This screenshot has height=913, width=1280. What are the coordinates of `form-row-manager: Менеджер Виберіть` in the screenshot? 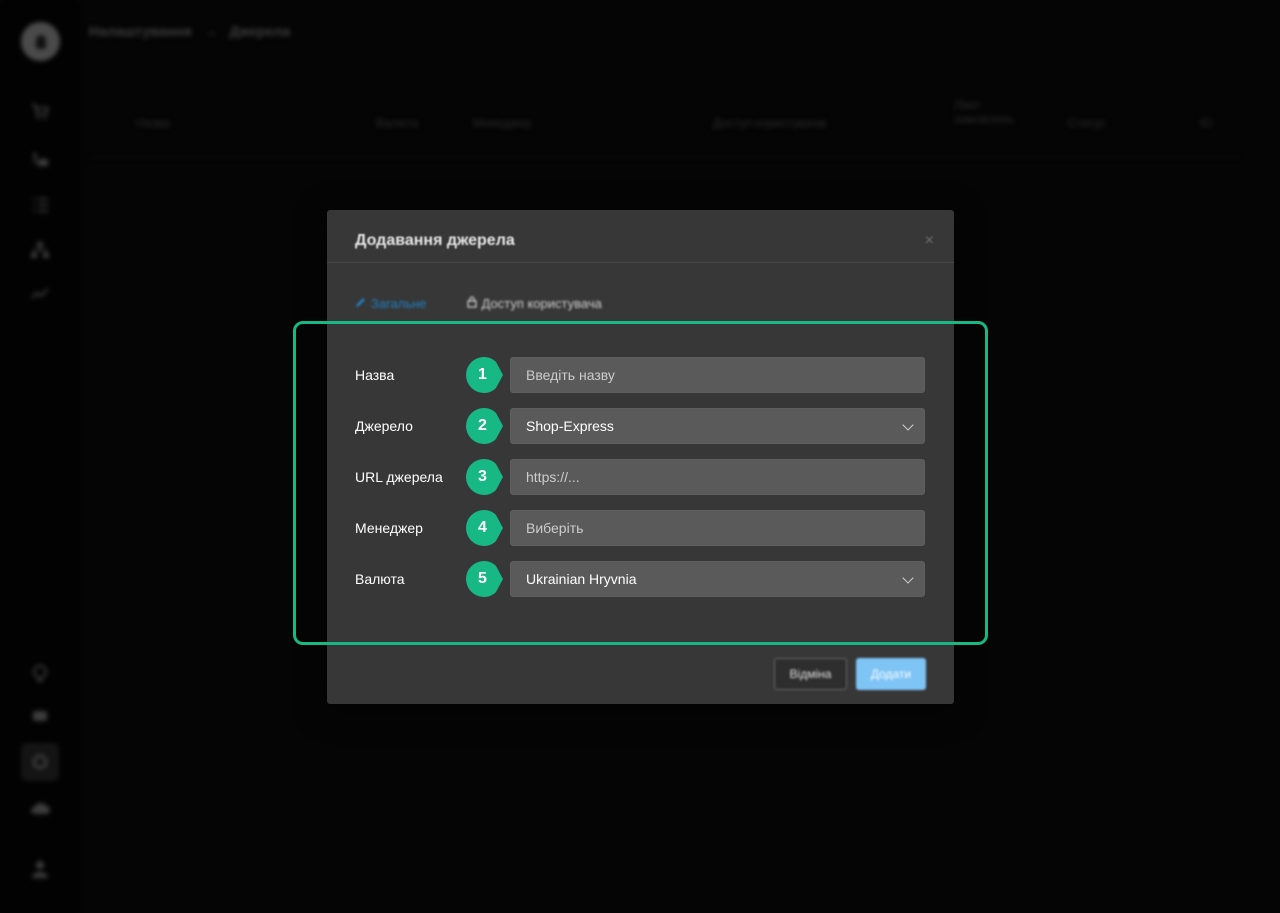 It's located at (640, 528).